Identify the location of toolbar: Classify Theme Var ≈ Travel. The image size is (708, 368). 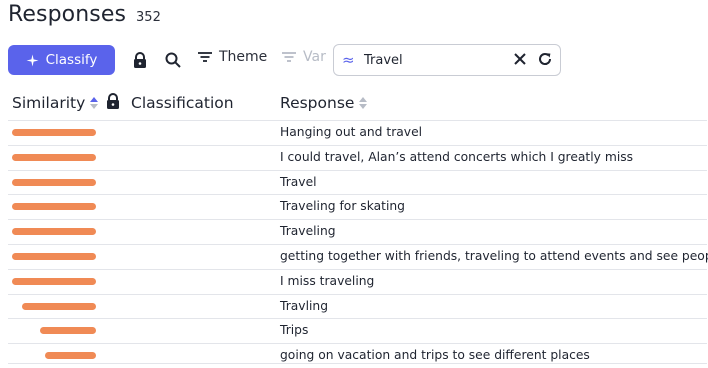
(288, 60).